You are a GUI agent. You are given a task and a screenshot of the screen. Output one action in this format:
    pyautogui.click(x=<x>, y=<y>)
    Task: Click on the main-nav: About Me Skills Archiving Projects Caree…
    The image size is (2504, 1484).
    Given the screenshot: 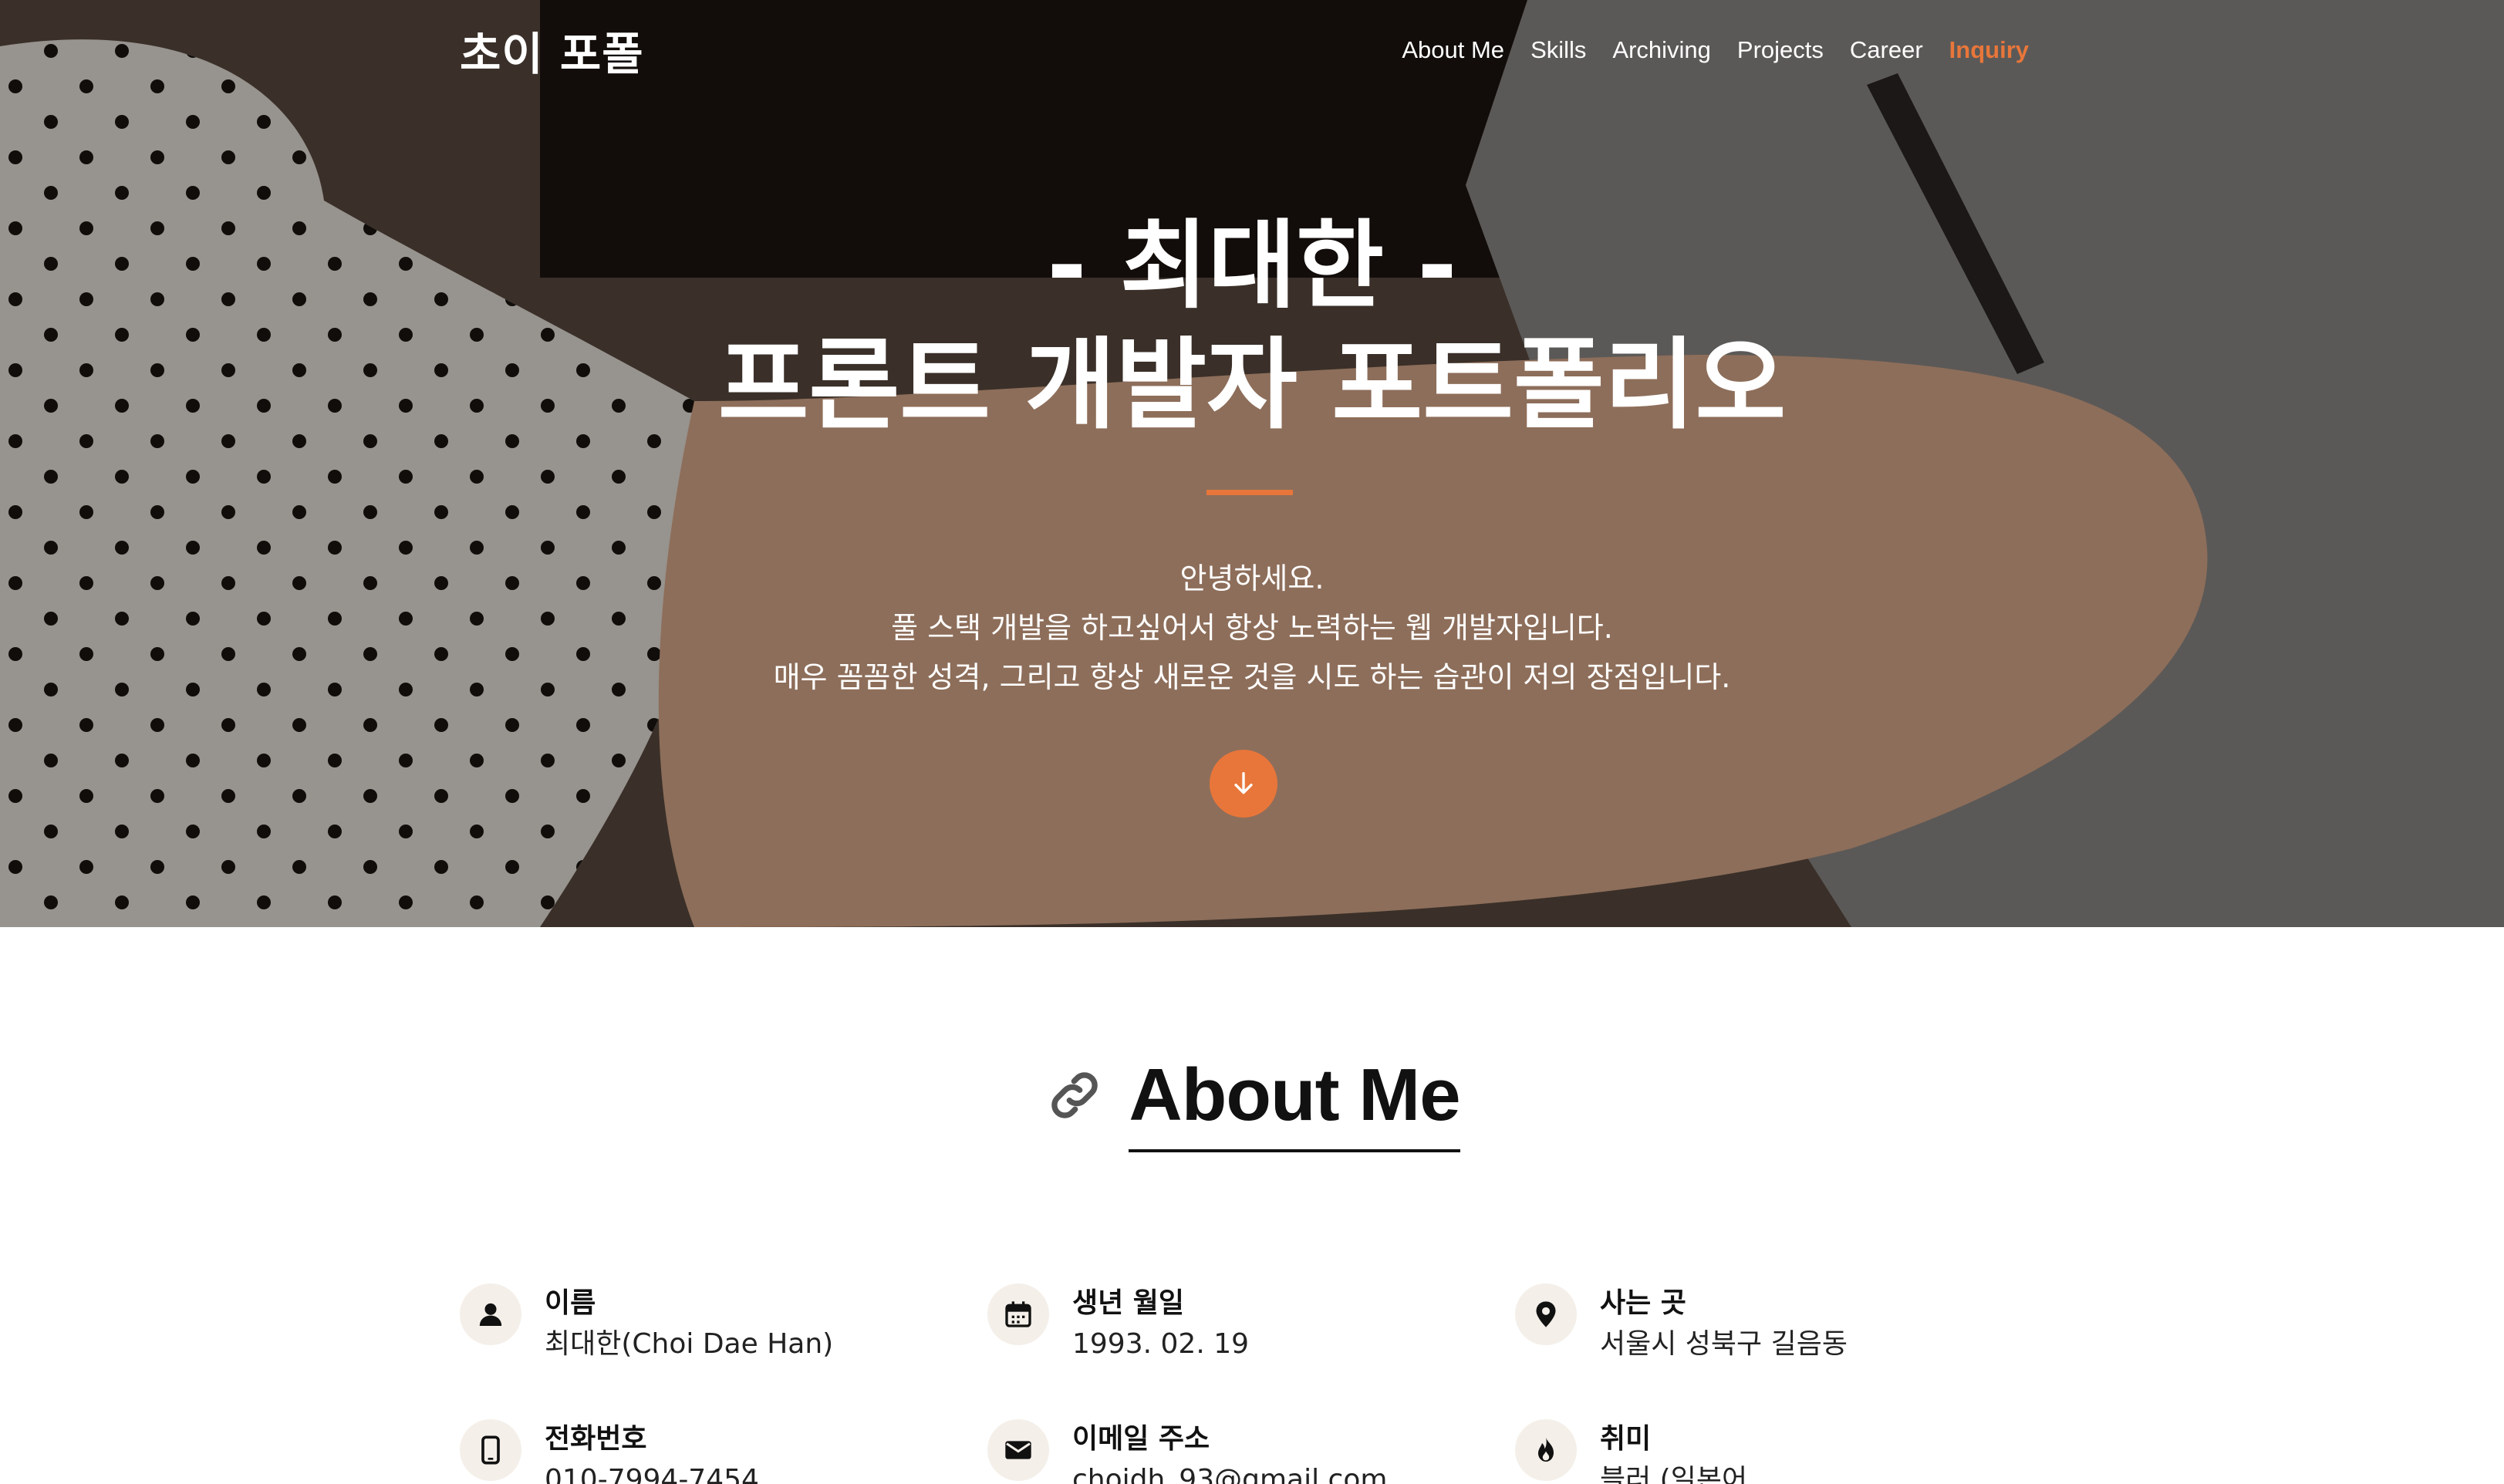 What is the action you would take?
    pyautogui.click(x=1716, y=50)
    